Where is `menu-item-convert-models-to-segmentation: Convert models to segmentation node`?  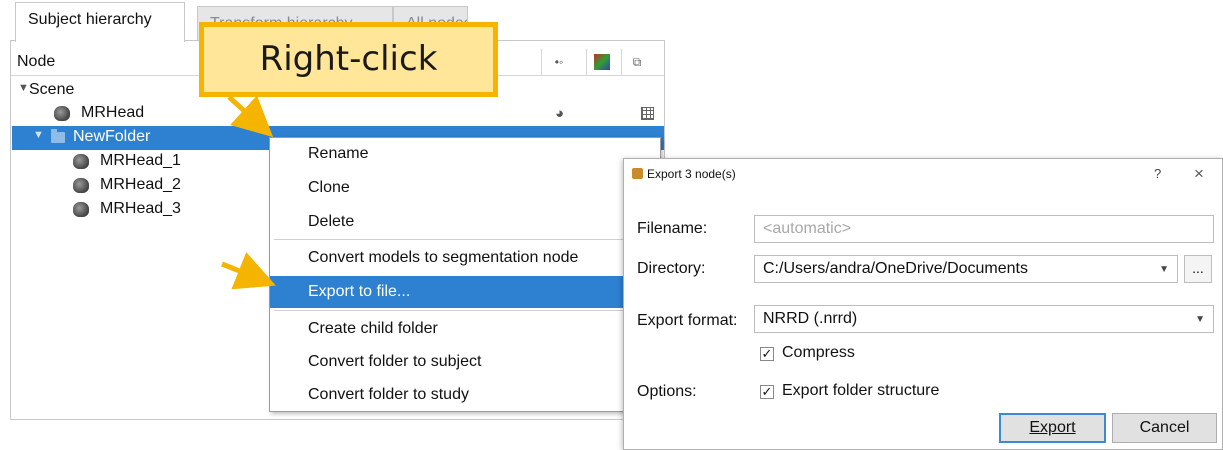 menu-item-convert-models-to-segmentation: Convert models to segmentation node is located at coordinates (465, 258).